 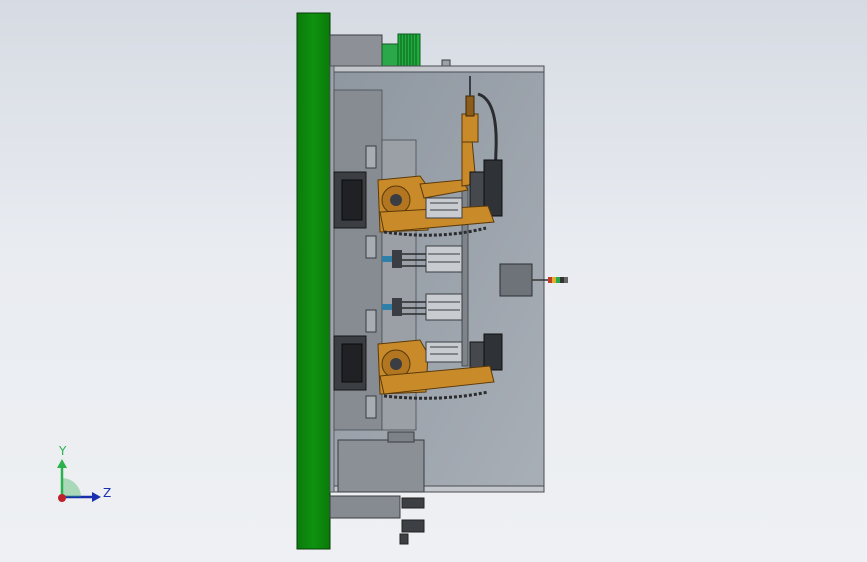 I want to click on base-plate, so click(x=313, y=281).